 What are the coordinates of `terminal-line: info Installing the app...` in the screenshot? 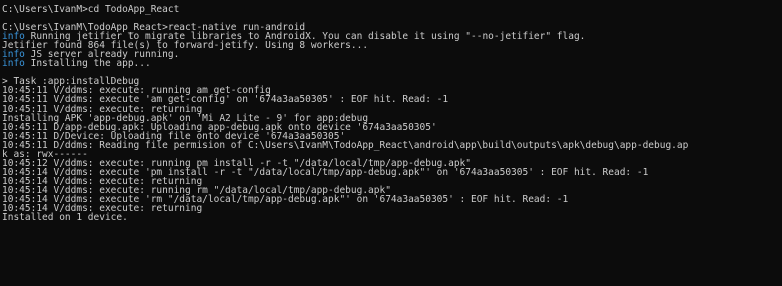 It's located at (392, 64).